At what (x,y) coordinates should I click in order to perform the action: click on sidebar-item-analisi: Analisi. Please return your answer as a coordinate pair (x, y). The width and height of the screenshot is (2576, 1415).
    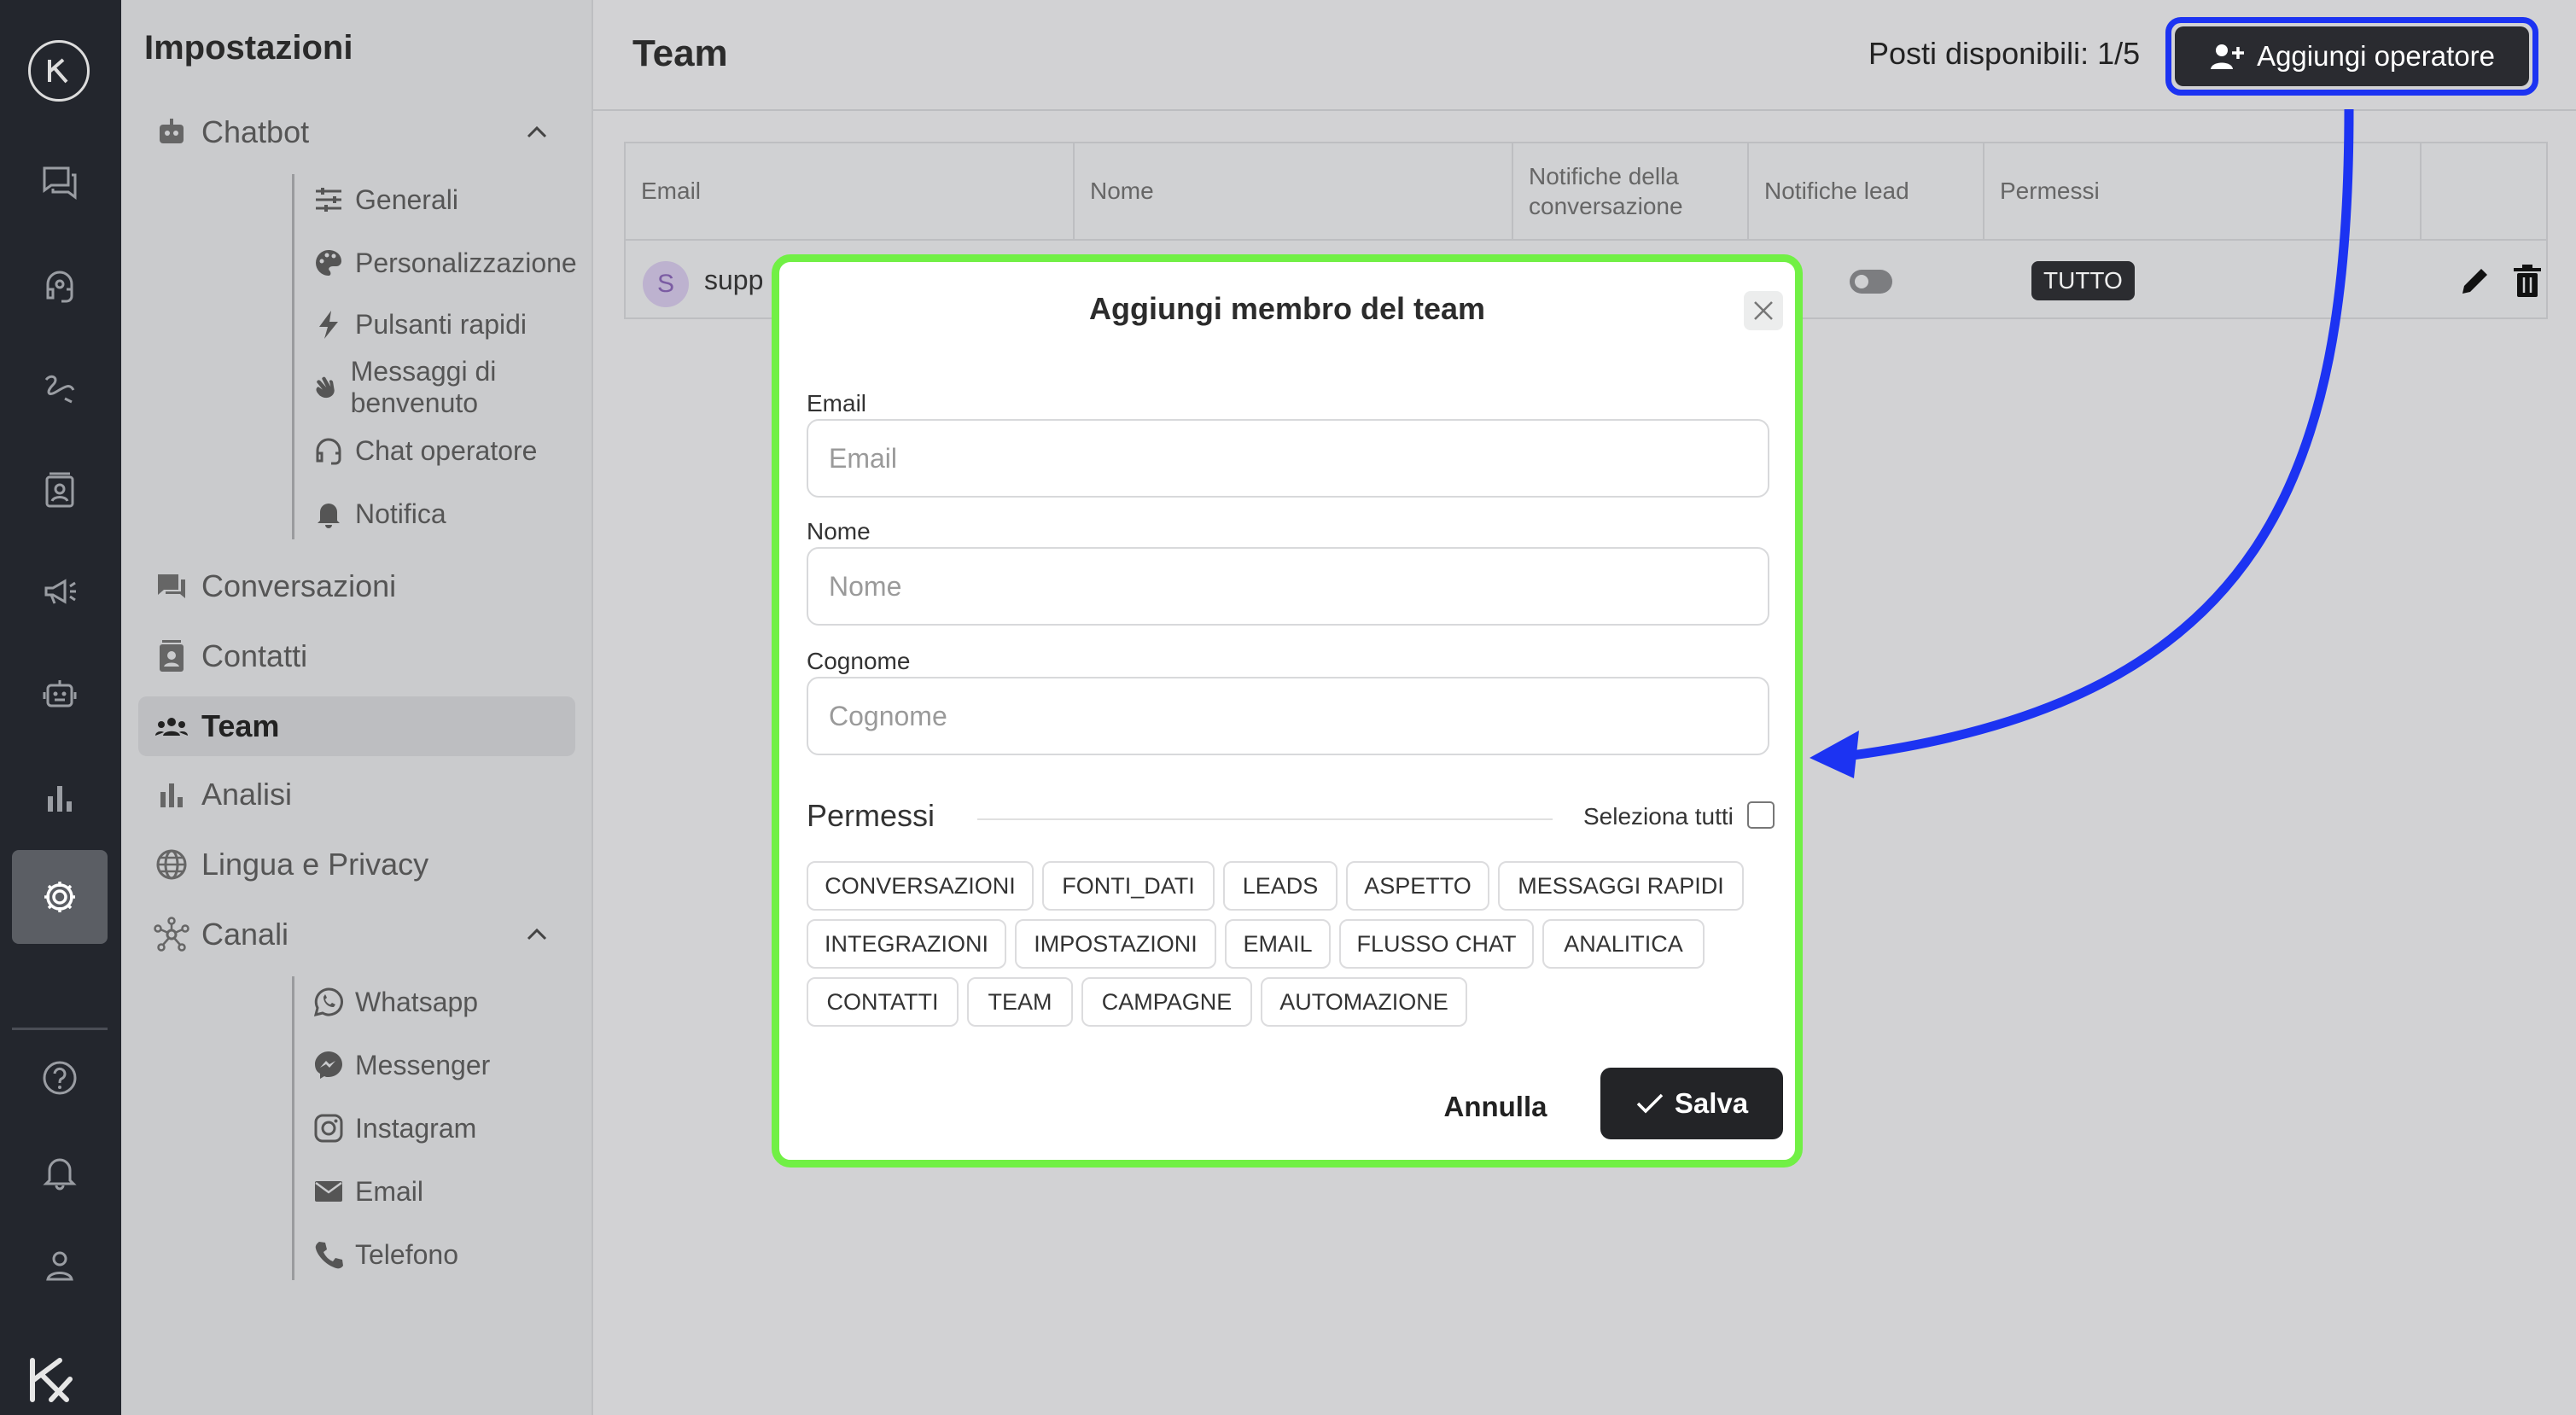
    Looking at the image, I should click on (356, 794).